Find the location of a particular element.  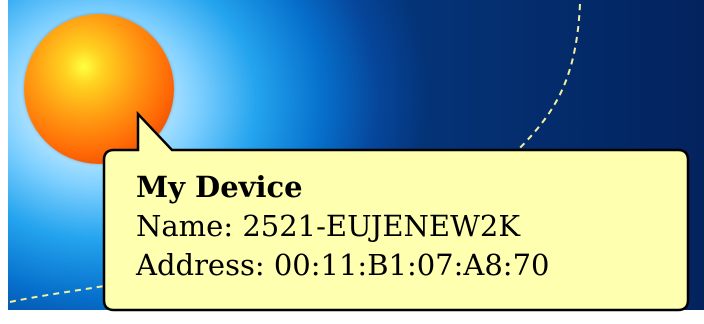

device-name-row: Name: 2521-EUJENEW2K is located at coordinates (406, 226).